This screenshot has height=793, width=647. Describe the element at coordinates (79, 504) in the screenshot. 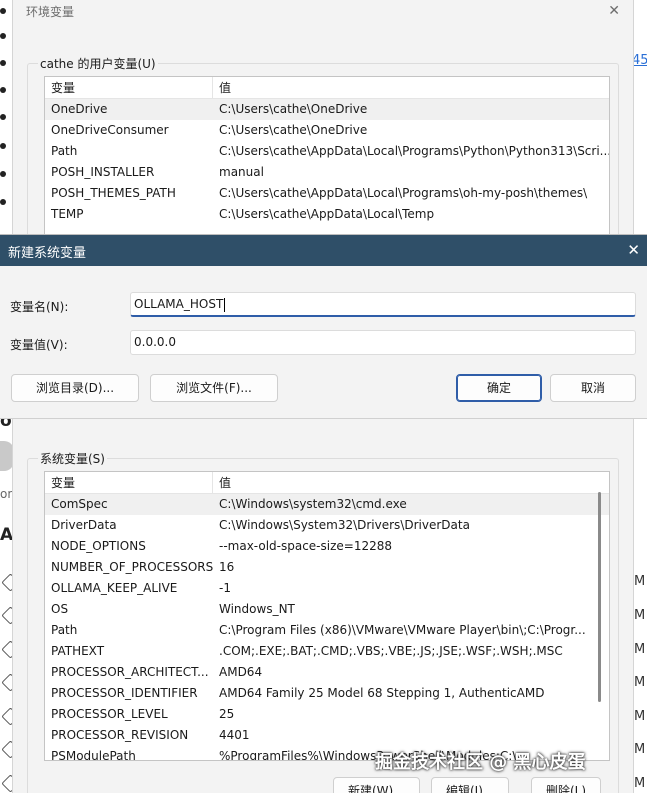

I see `variable-name-cell: ComSpec` at that location.